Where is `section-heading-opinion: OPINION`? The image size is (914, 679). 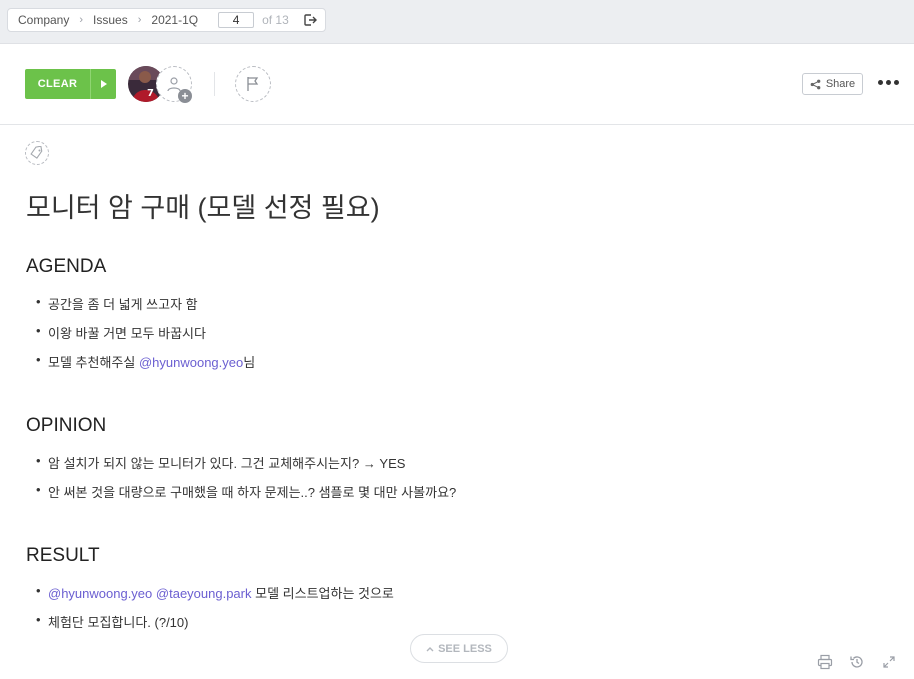
section-heading-opinion: OPINION is located at coordinates (66, 425).